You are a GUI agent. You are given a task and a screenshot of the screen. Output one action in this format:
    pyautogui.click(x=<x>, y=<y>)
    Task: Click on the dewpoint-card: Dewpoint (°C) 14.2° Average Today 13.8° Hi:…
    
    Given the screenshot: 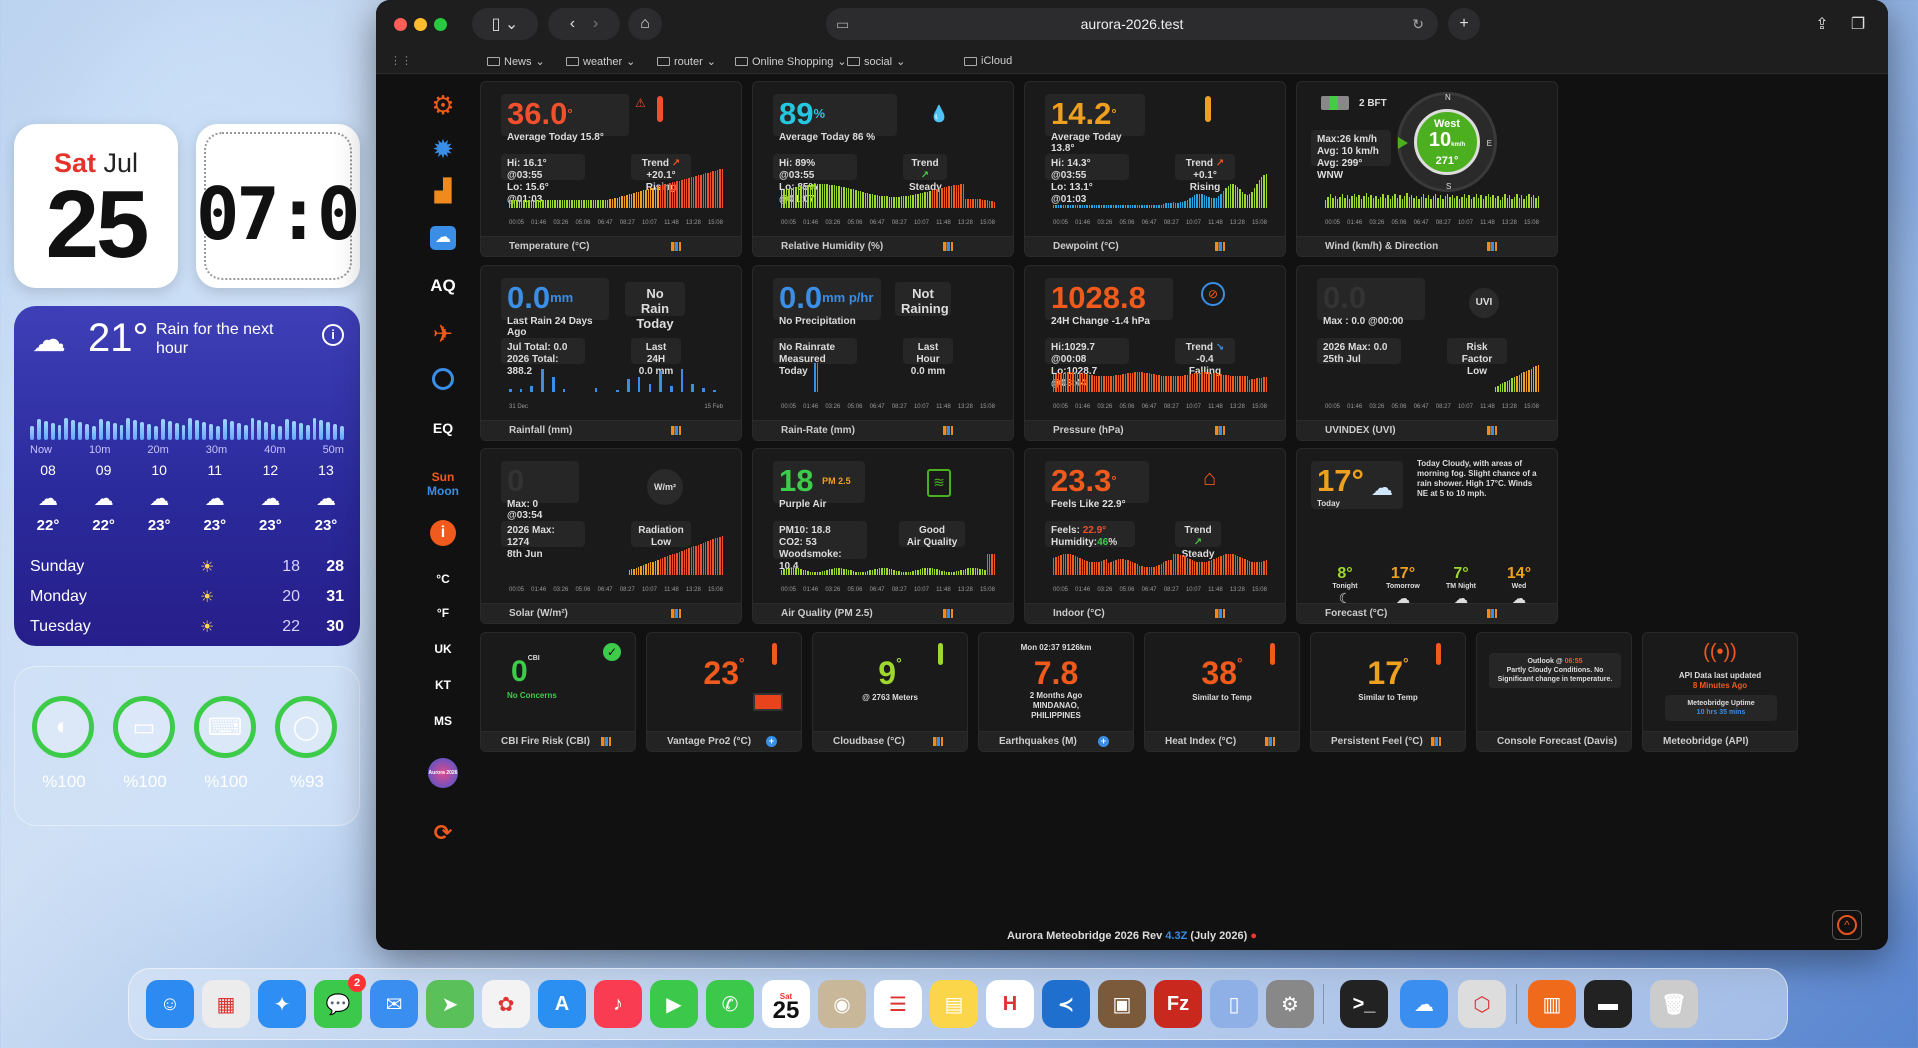 What is the action you would take?
    pyautogui.click(x=1155, y=169)
    